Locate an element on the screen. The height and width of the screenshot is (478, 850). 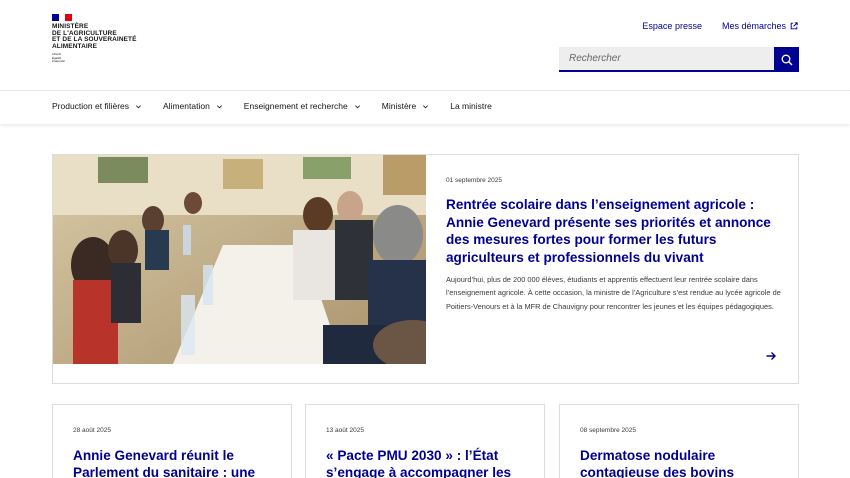
article-date: 28 août 2025 is located at coordinates (92, 430).